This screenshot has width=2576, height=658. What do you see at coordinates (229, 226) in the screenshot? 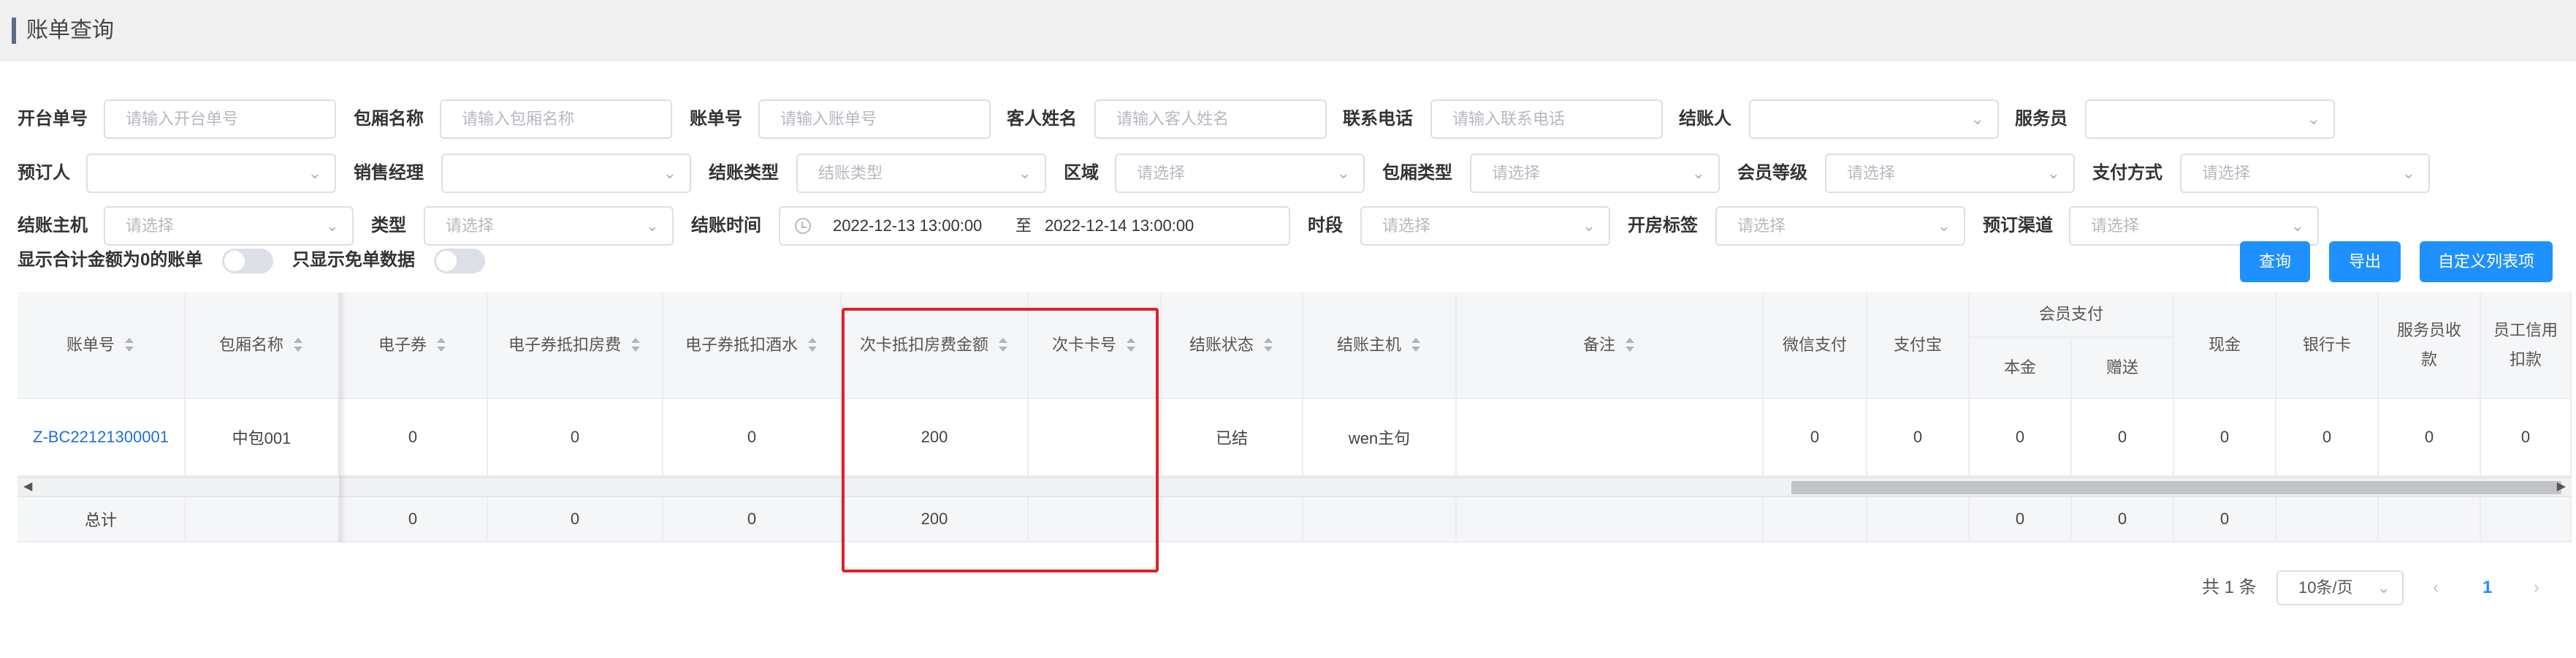
I see `checkout-host-select: 请选择 ⌄` at bounding box center [229, 226].